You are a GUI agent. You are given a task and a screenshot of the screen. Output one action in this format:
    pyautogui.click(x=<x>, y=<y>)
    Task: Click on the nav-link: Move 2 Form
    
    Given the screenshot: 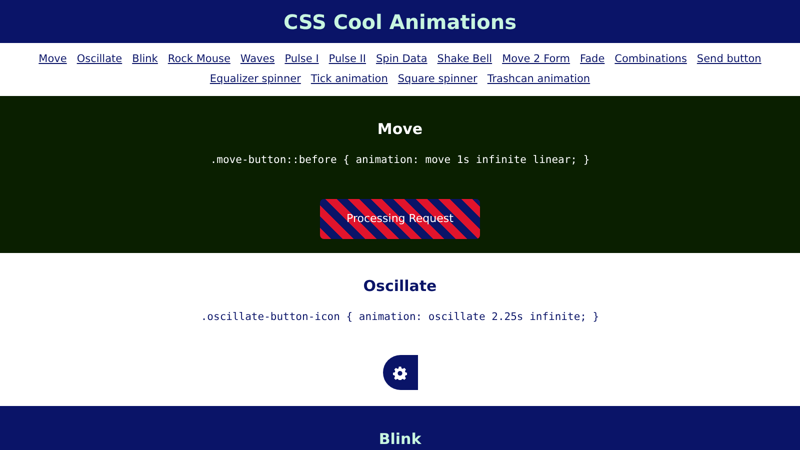 What is the action you would take?
    pyautogui.click(x=536, y=60)
    